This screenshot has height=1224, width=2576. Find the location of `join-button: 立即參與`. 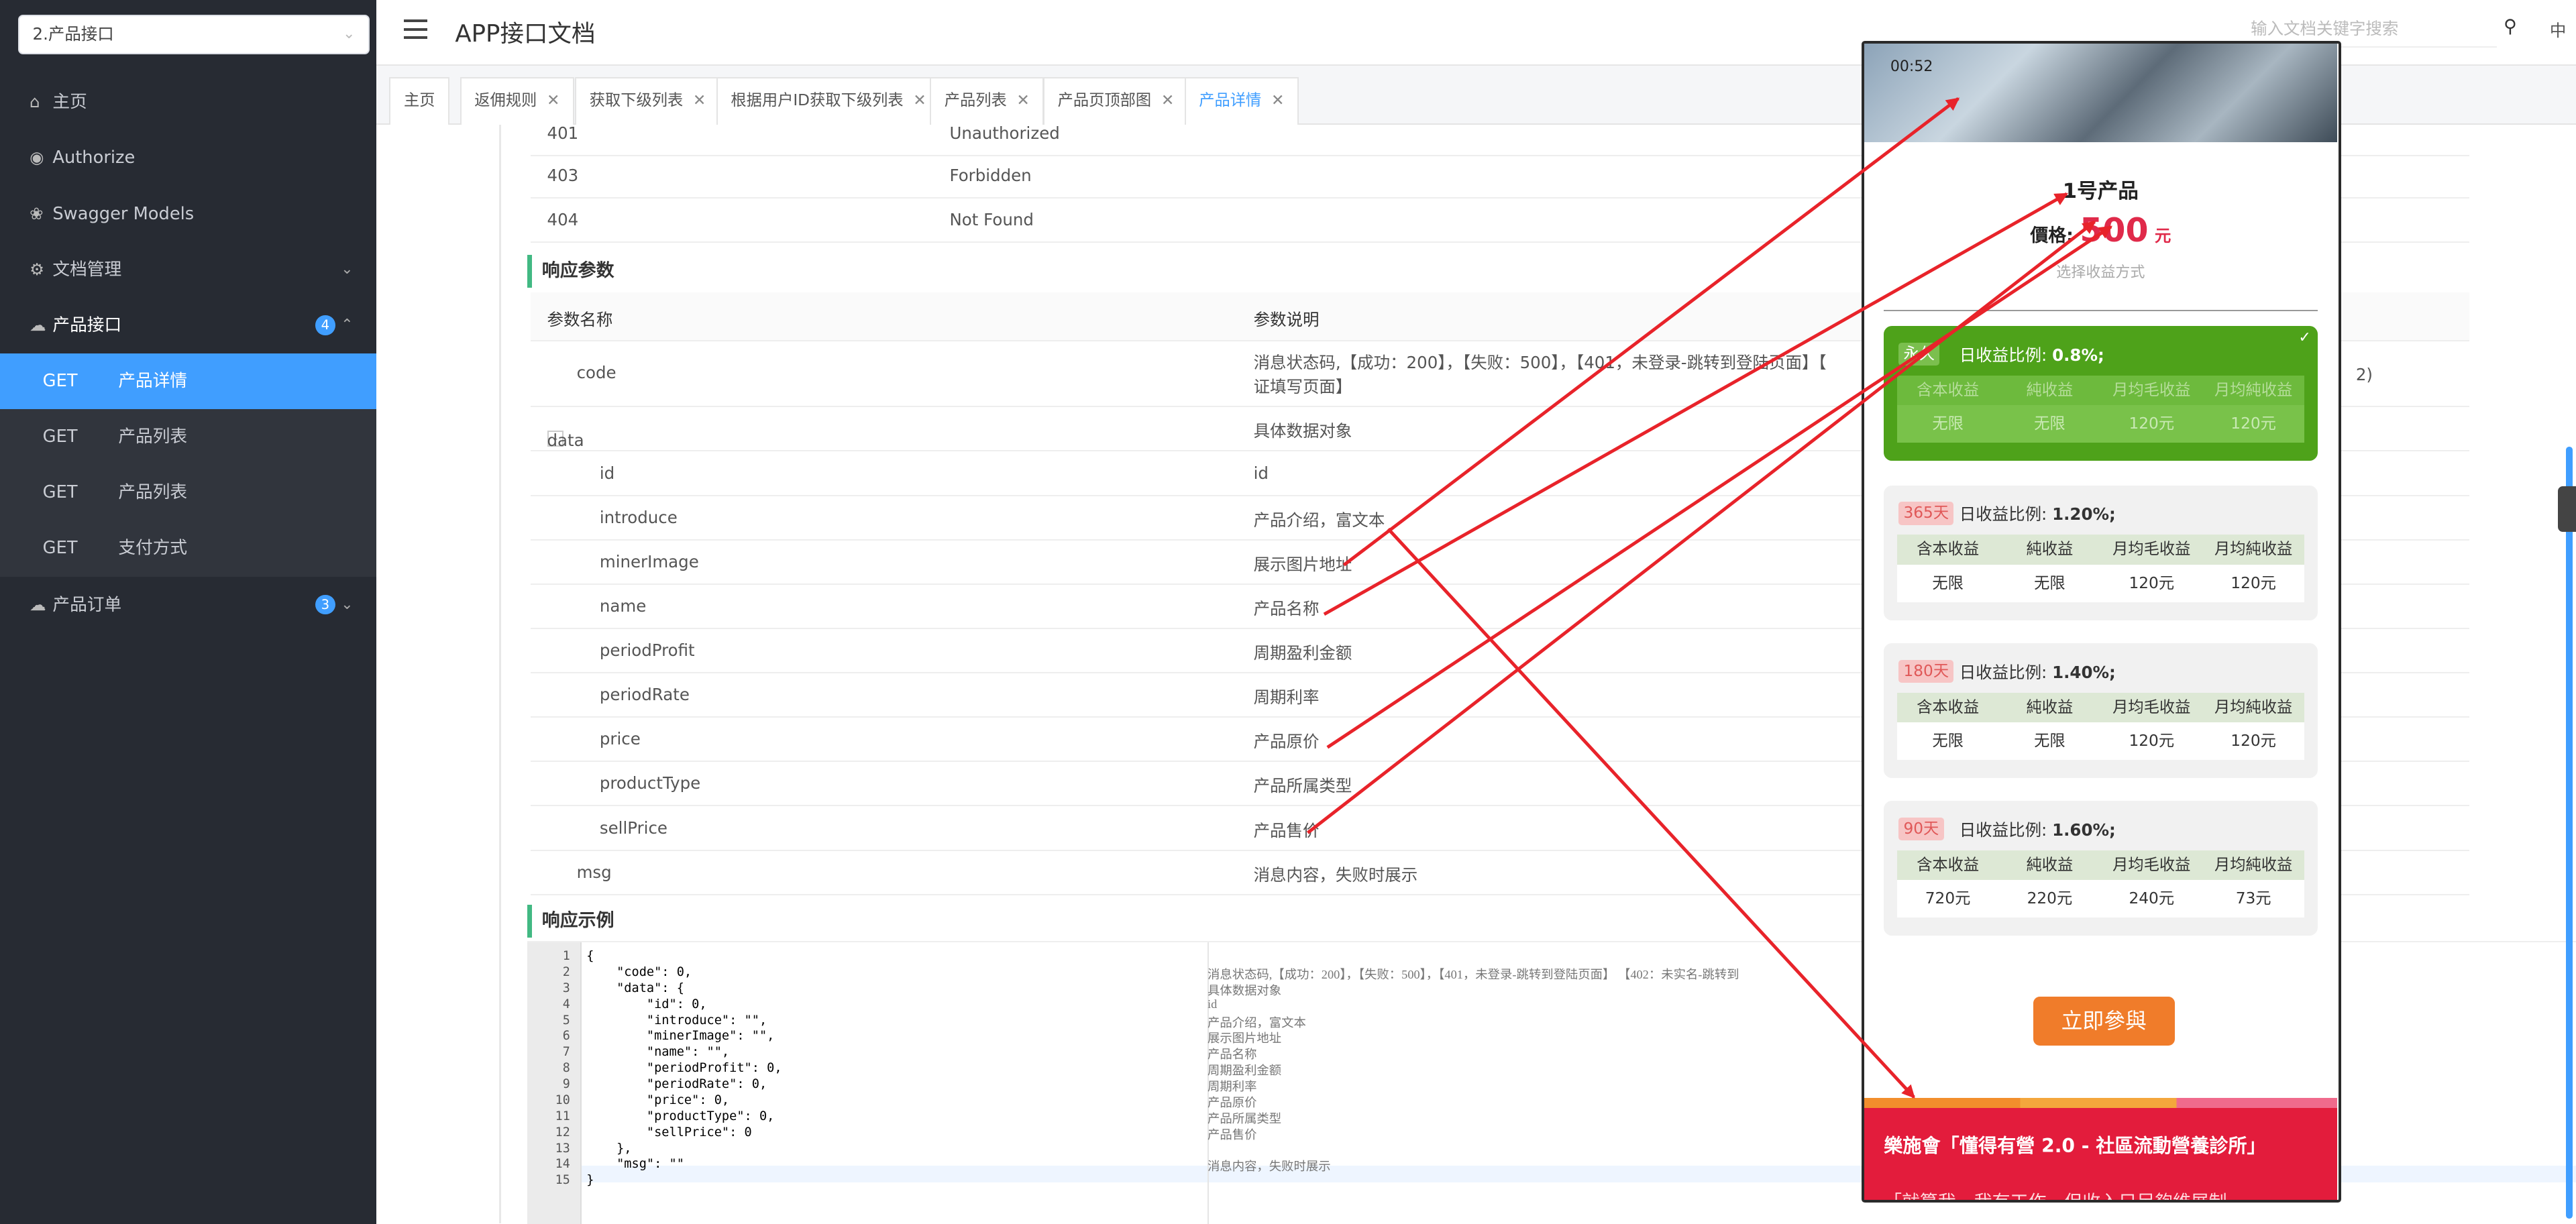

join-button: 立即參與 is located at coordinates (2104, 1021).